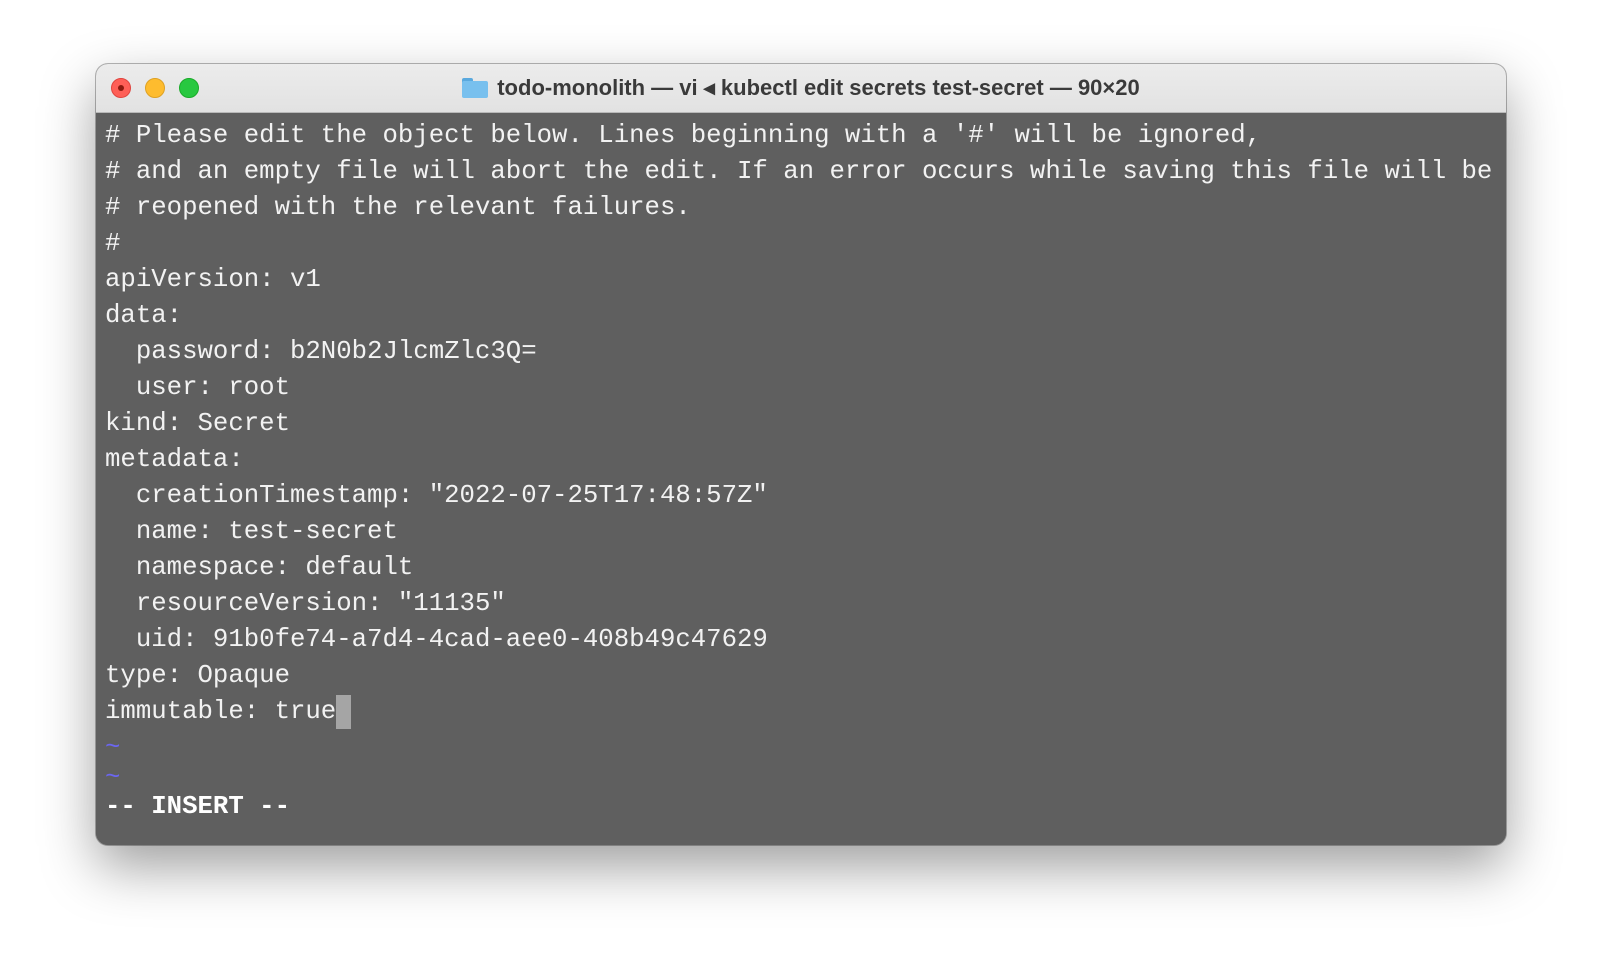 This screenshot has width=1600, height=972. What do you see at coordinates (259, 567) in the screenshot?
I see `editor-line: namespace: default` at bounding box center [259, 567].